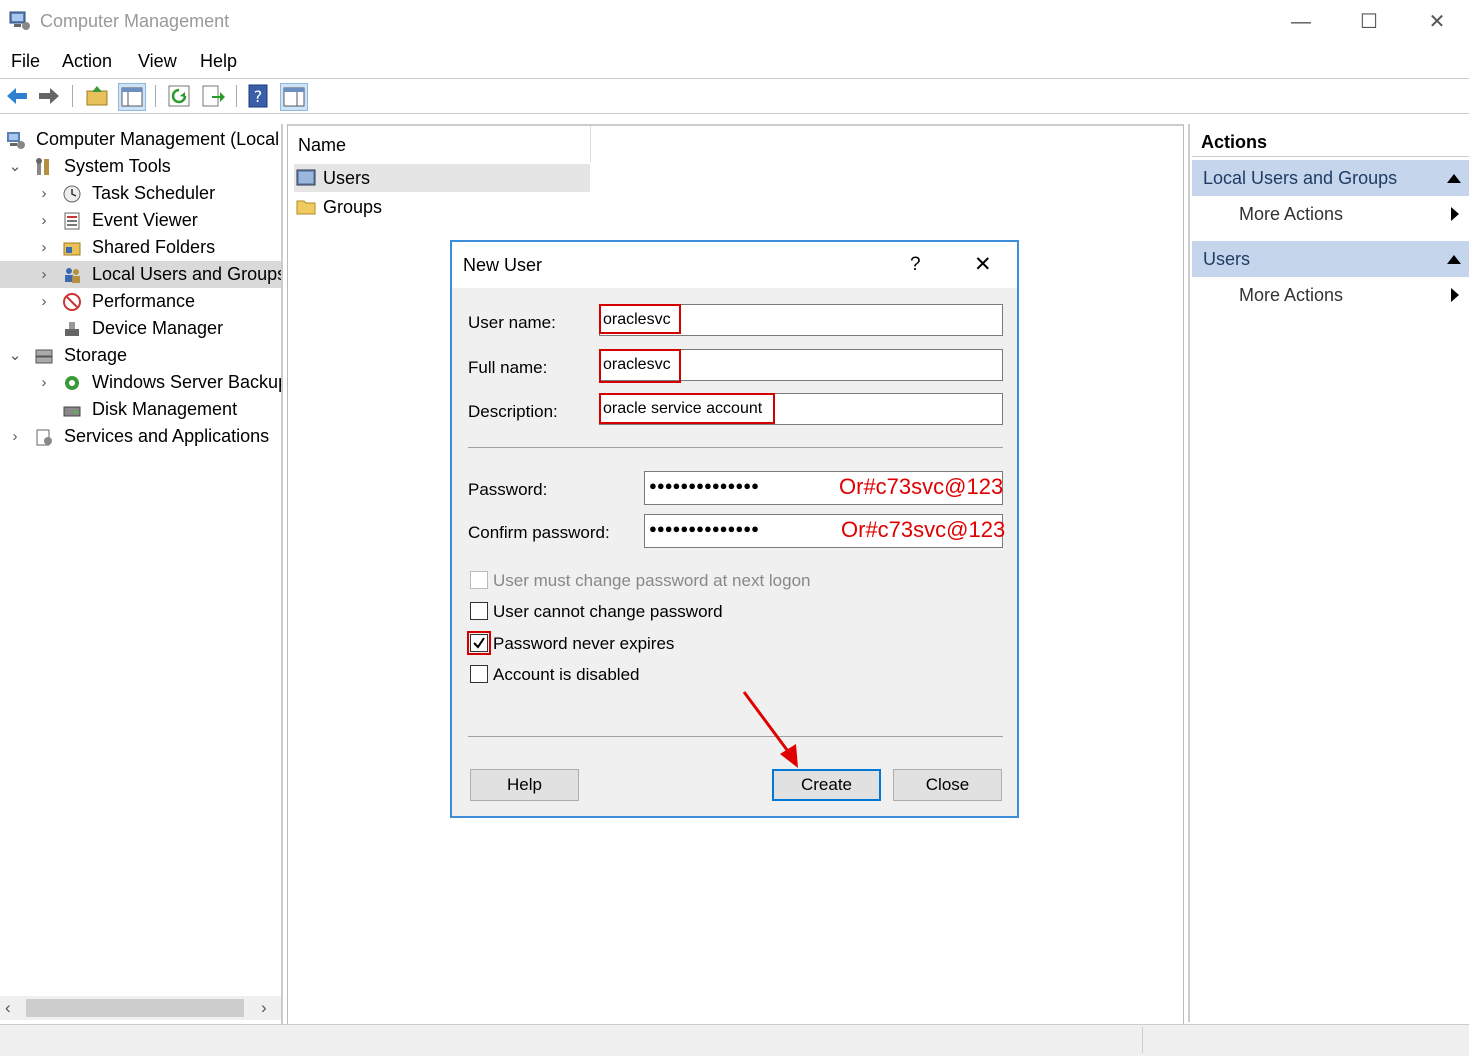 The image size is (1469, 1056). What do you see at coordinates (734, 96) in the screenshot?
I see `toolbar: ?` at bounding box center [734, 96].